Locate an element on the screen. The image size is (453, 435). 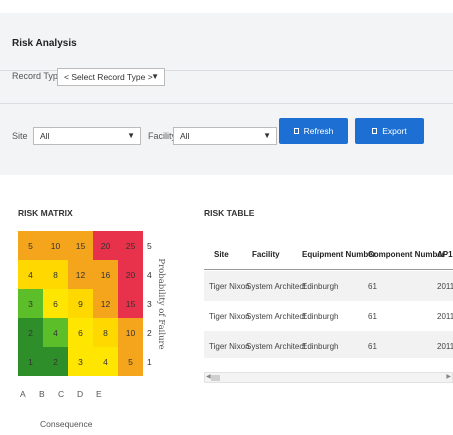
matrix-cell: 25 is located at coordinates (130, 245).